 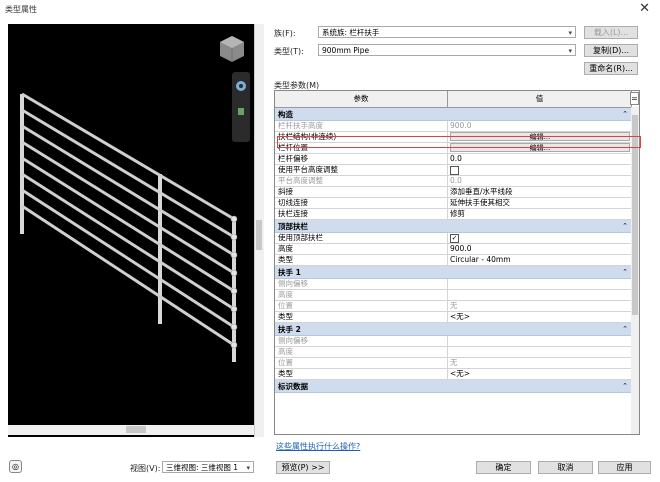 I want to click on title-bar: 类型属性 ✕, so click(x=330, y=10).